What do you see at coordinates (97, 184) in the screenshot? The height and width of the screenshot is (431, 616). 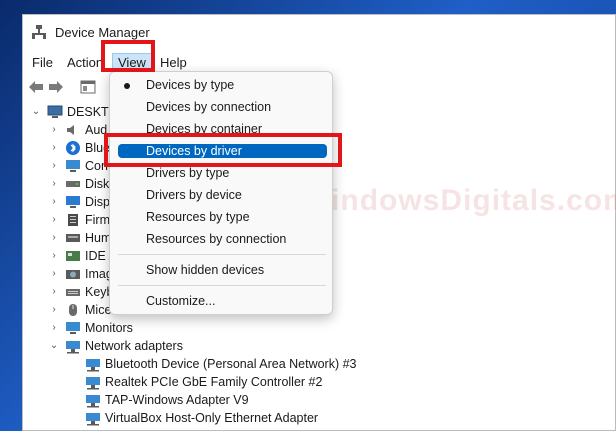 I see `category-label: Disk` at bounding box center [97, 184].